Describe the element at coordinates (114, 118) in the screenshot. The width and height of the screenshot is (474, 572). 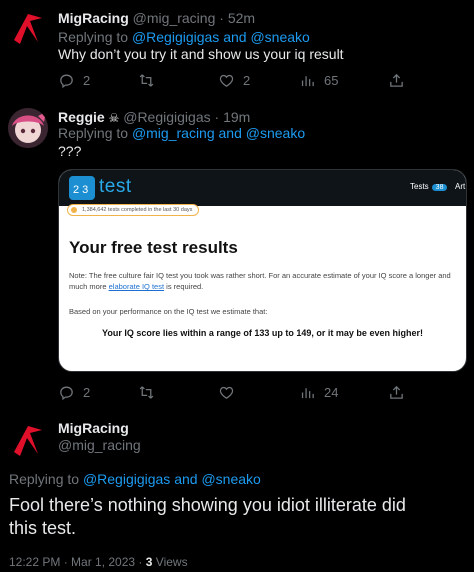
I see `skull-crossbones-emoji-icon: ☠` at that location.